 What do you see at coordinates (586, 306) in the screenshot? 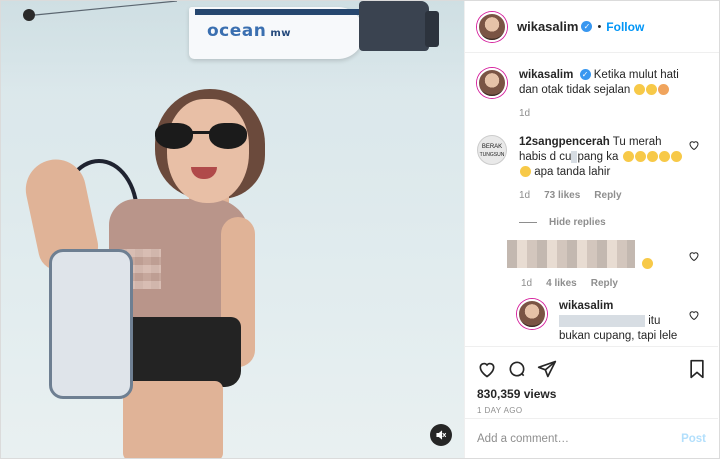
I see `reply-username: wikasalim` at bounding box center [586, 306].